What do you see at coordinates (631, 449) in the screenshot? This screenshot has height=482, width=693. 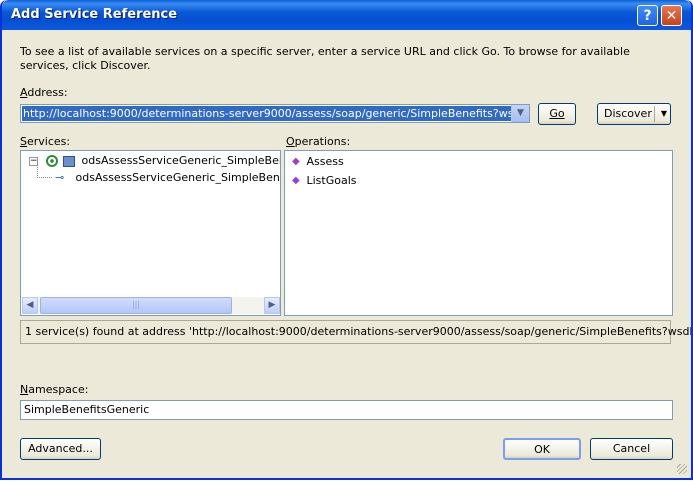 I see `cancel-button: Cancel` at bounding box center [631, 449].